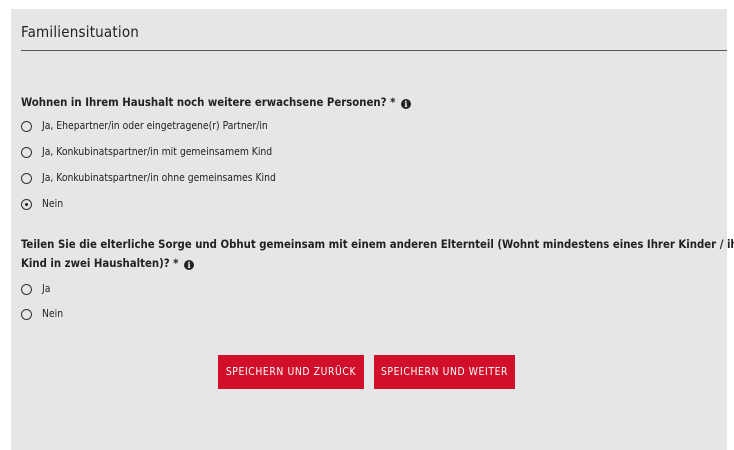 Image resolution: width=734 pixels, height=450 pixels. What do you see at coordinates (291, 372) in the screenshot?
I see `save-and-back-button: SPEICHERN UND ZURÜCK` at bounding box center [291, 372].